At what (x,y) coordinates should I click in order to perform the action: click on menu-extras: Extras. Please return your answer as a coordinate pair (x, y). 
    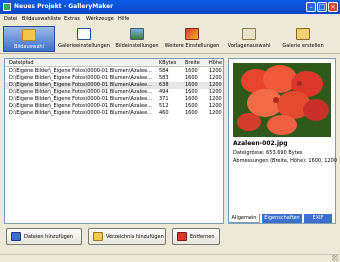
    Looking at the image, I should click on (72, 19).